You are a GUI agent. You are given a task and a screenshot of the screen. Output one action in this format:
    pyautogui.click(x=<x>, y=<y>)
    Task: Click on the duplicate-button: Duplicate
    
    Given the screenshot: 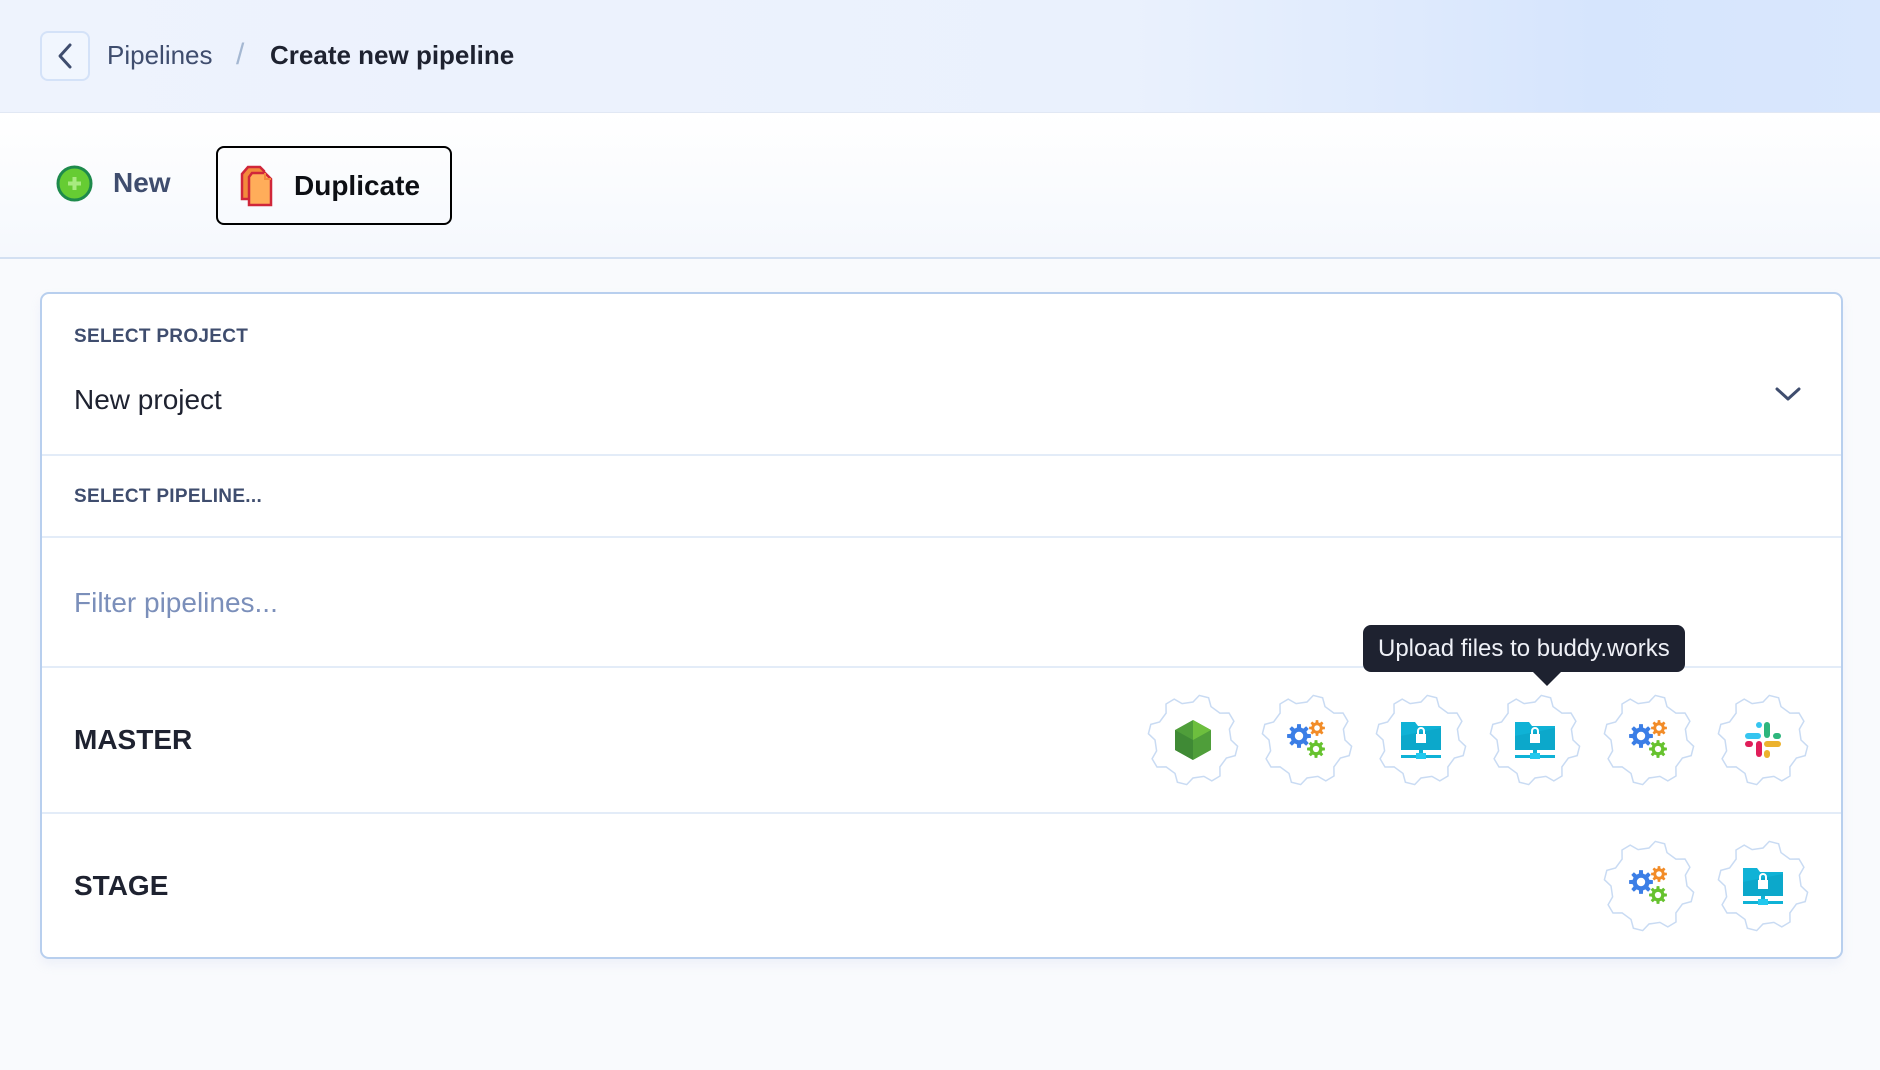 What is the action you would take?
    pyautogui.click(x=334, y=185)
    